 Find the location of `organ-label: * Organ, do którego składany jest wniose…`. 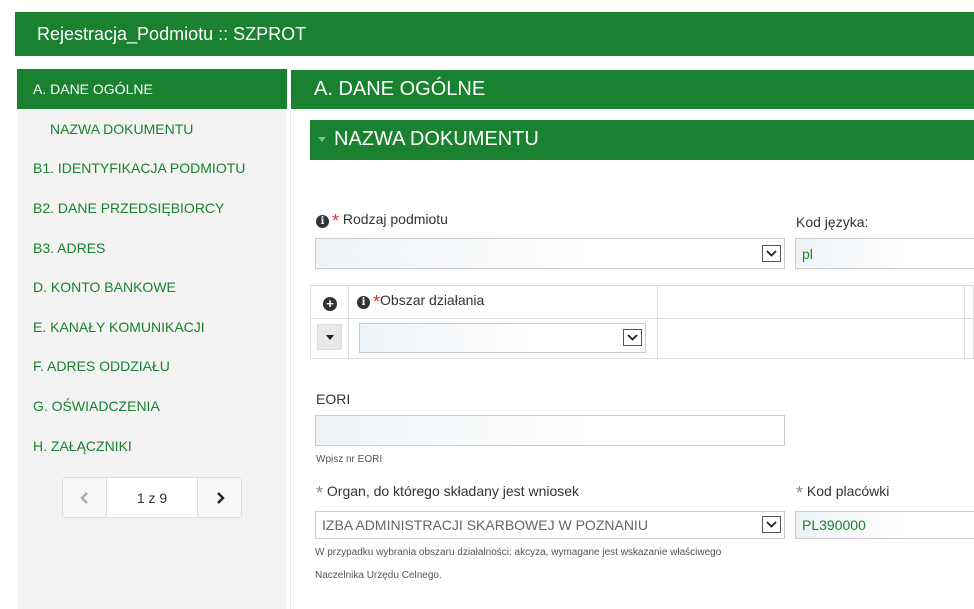

organ-label: * Organ, do którego składany jest wniose… is located at coordinates (448, 493).